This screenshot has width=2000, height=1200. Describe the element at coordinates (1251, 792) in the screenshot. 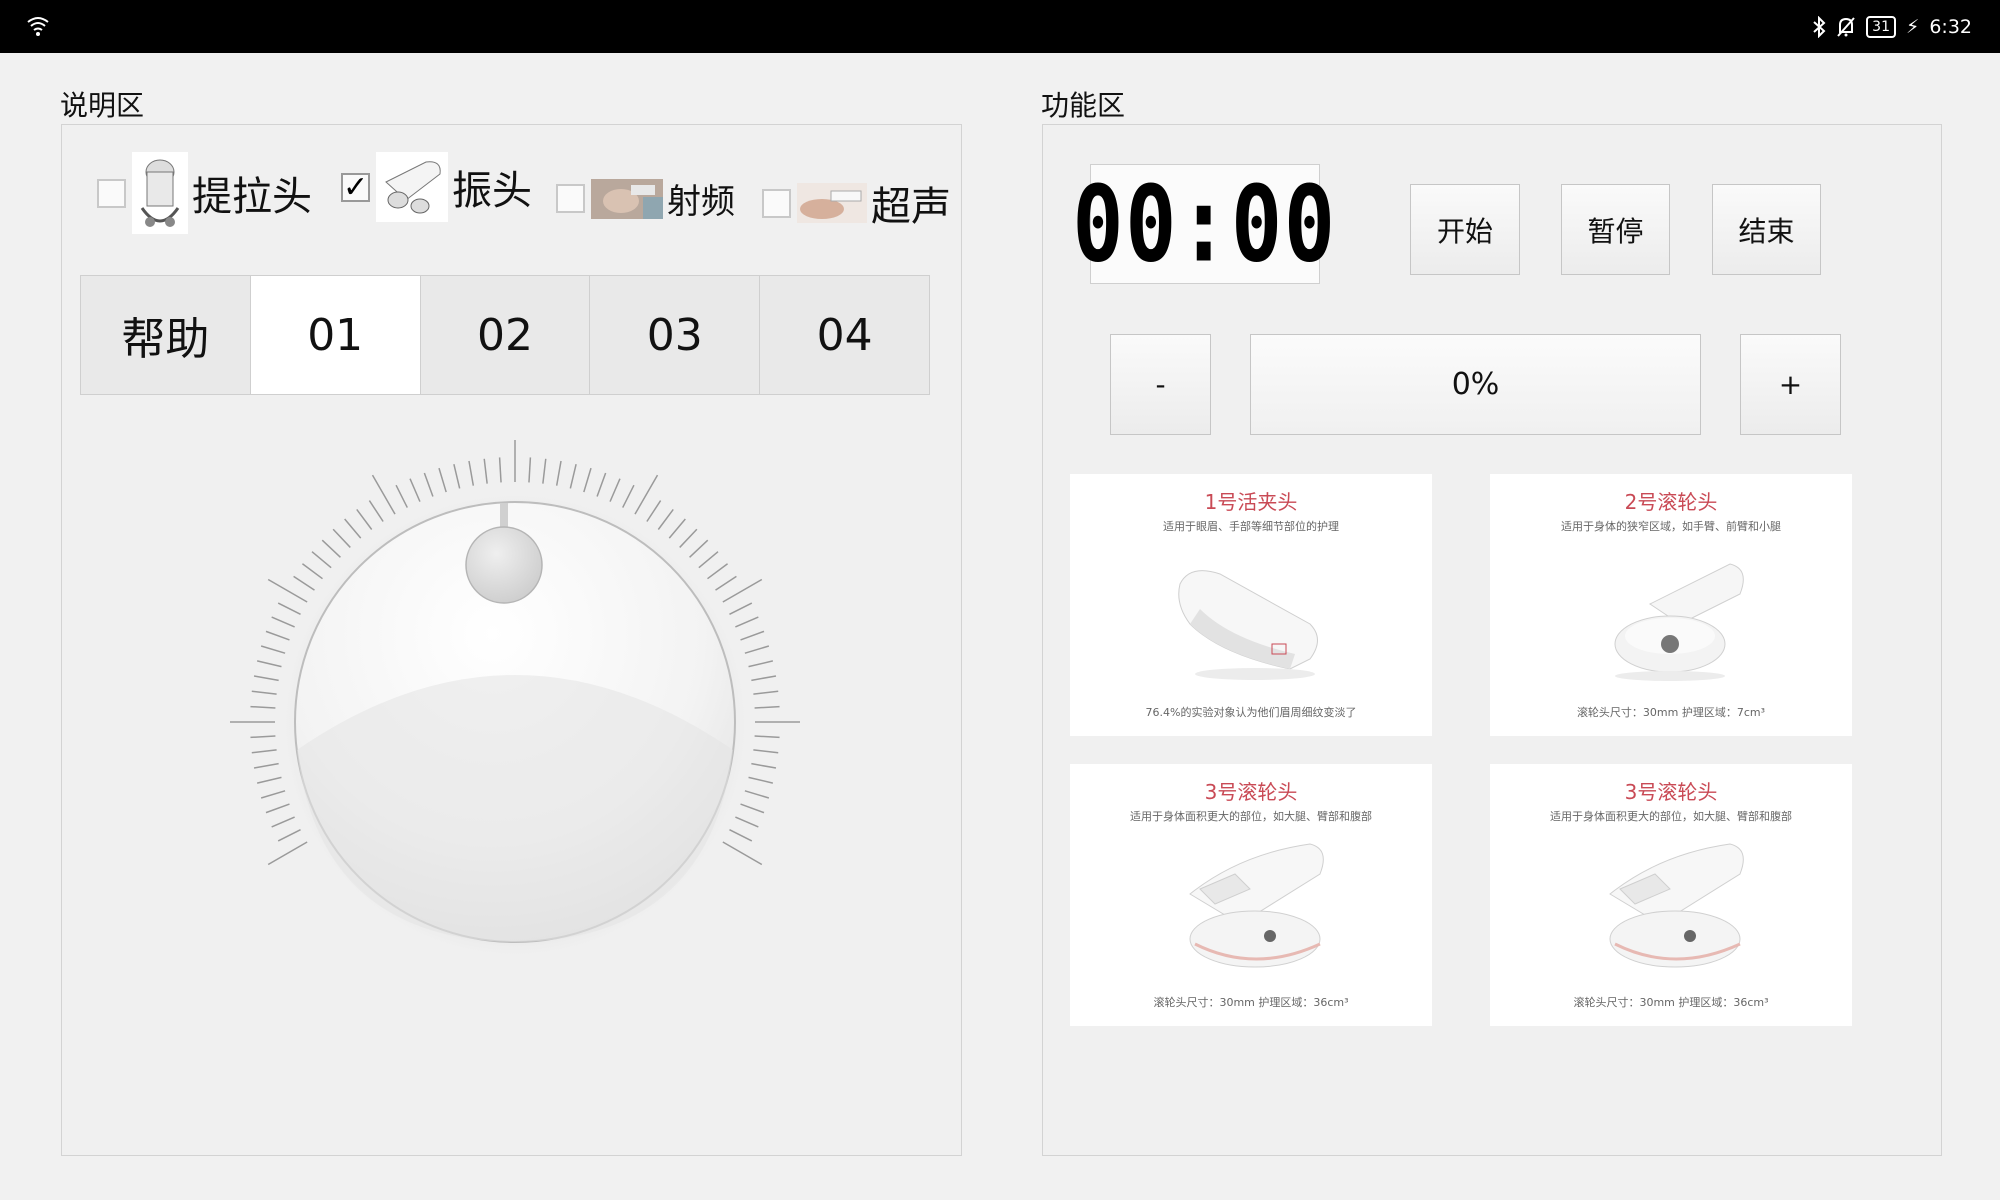

I see `card-title: 3号滚轮头` at that location.